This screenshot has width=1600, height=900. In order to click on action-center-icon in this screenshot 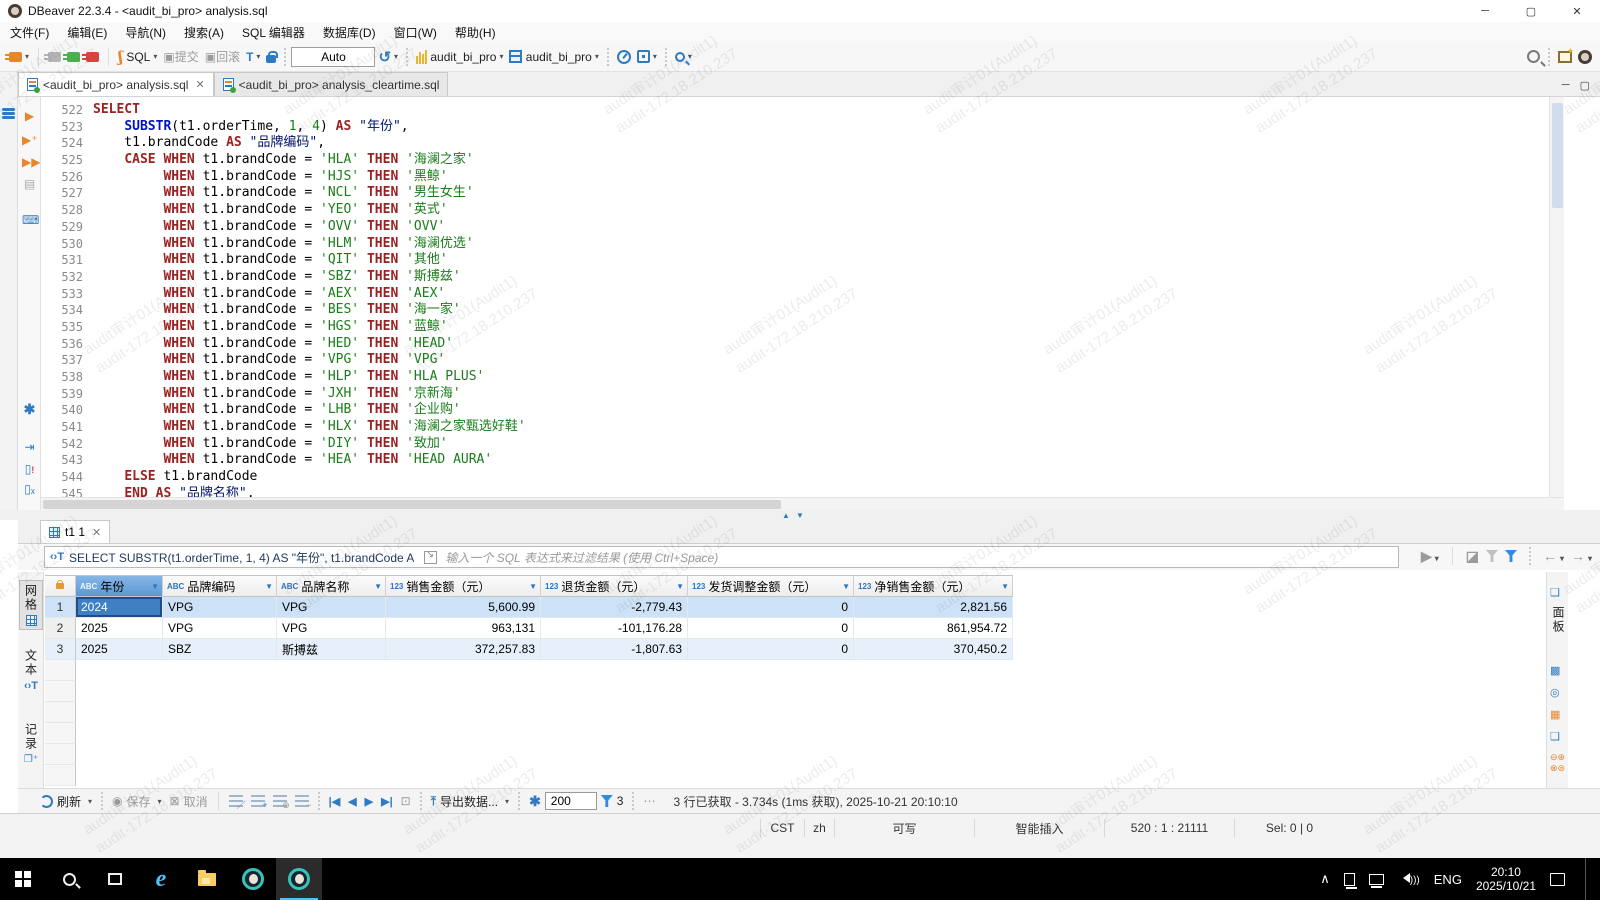, I will do `click(1557, 879)`.